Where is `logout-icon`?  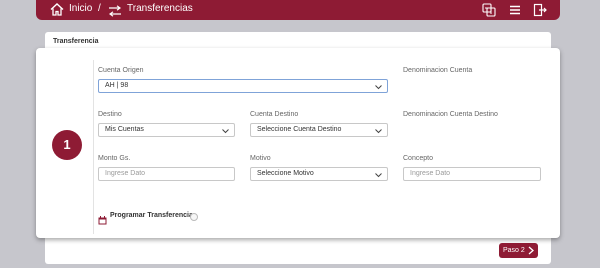 logout-icon is located at coordinates (540, 10).